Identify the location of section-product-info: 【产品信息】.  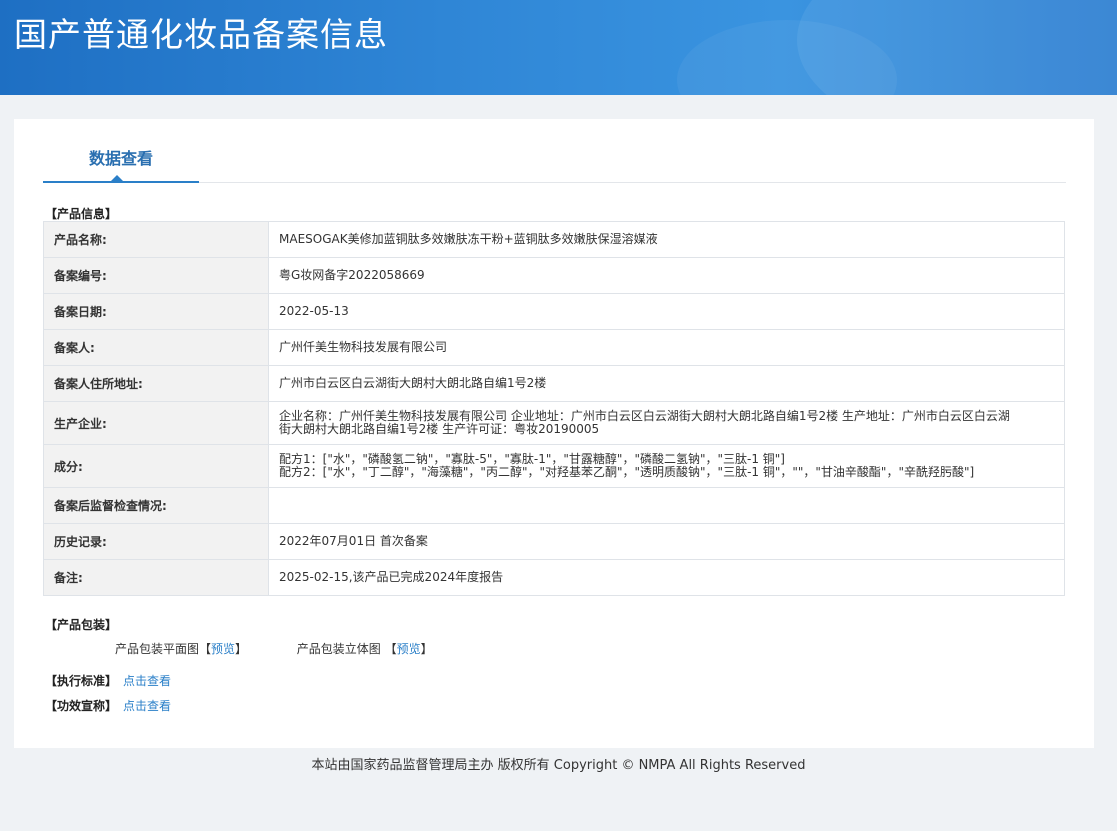
(81, 214).